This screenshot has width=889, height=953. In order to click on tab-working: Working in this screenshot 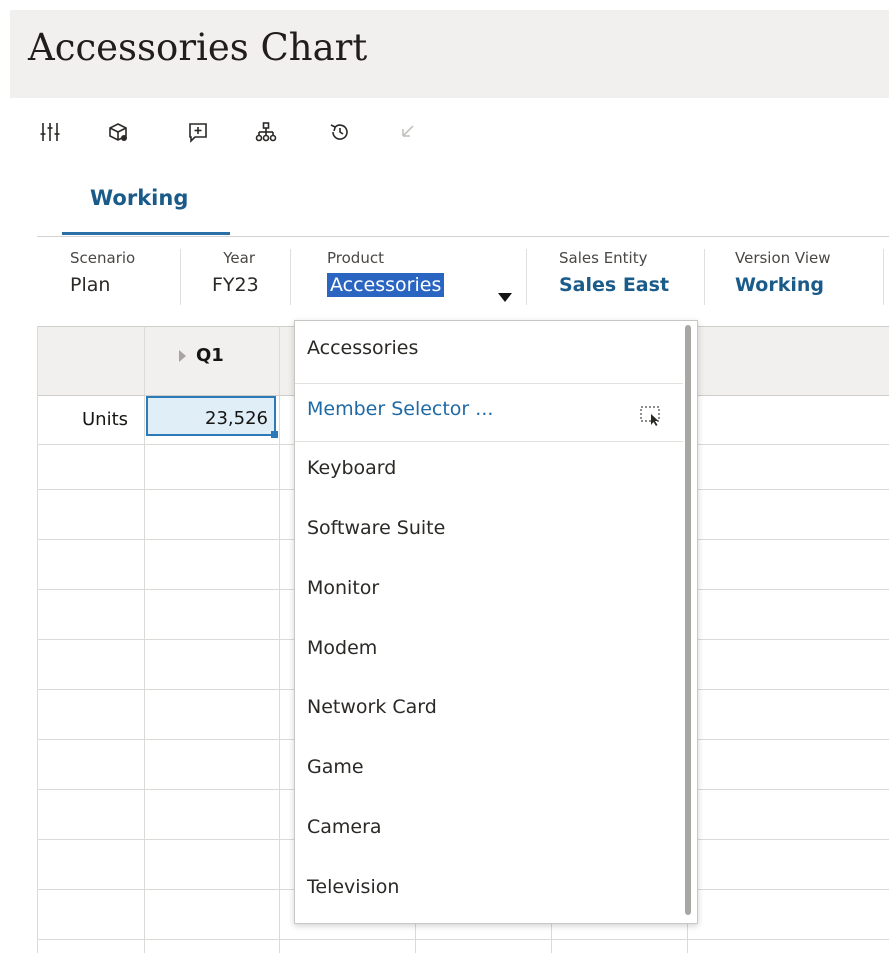, I will do `click(146, 209)`.